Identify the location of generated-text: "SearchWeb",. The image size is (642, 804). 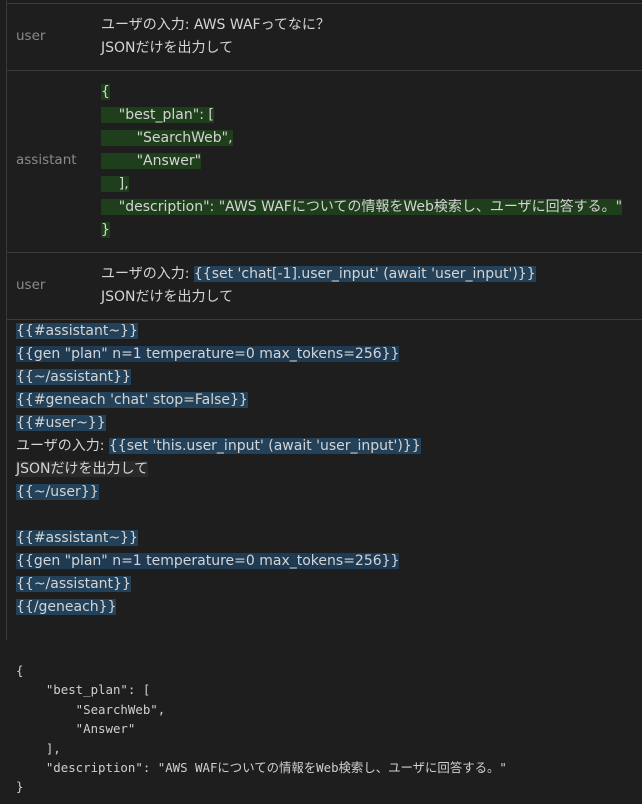
(167, 138).